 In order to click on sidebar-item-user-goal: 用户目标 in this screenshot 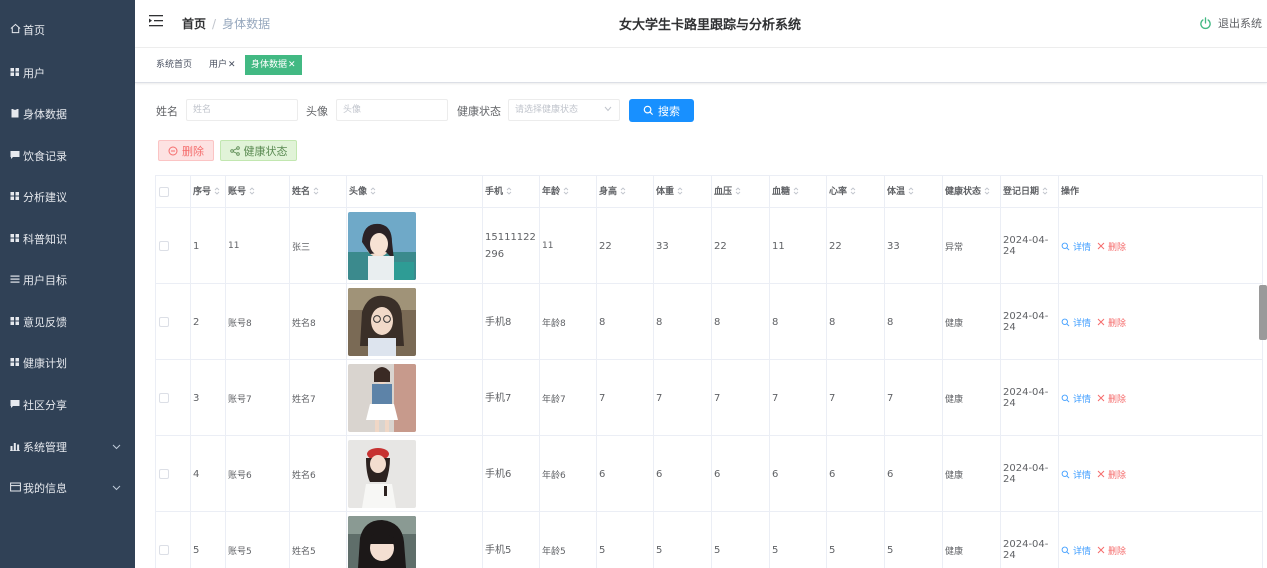, I will do `click(67, 280)`.